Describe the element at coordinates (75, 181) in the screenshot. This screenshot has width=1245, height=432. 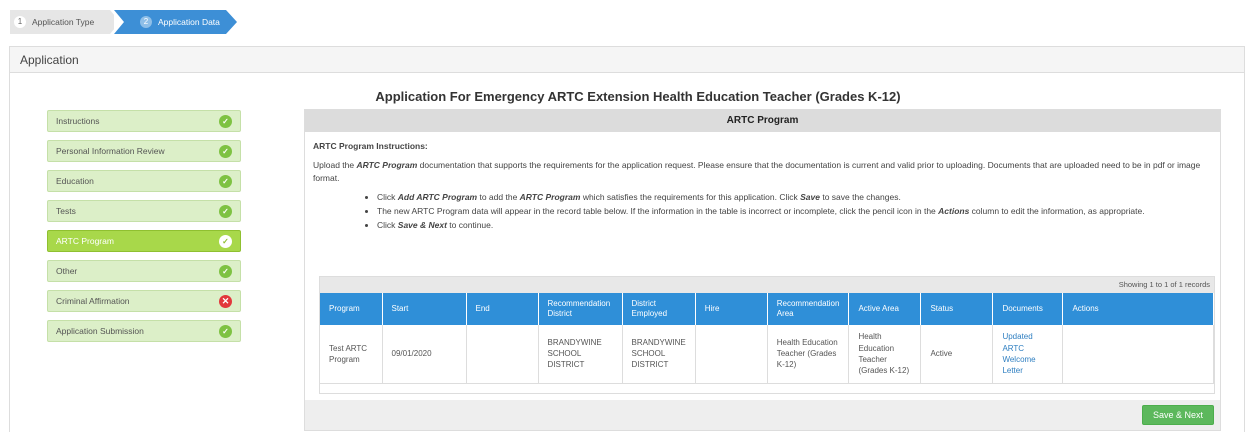
I see `sidebar-item-label: Education` at that location.